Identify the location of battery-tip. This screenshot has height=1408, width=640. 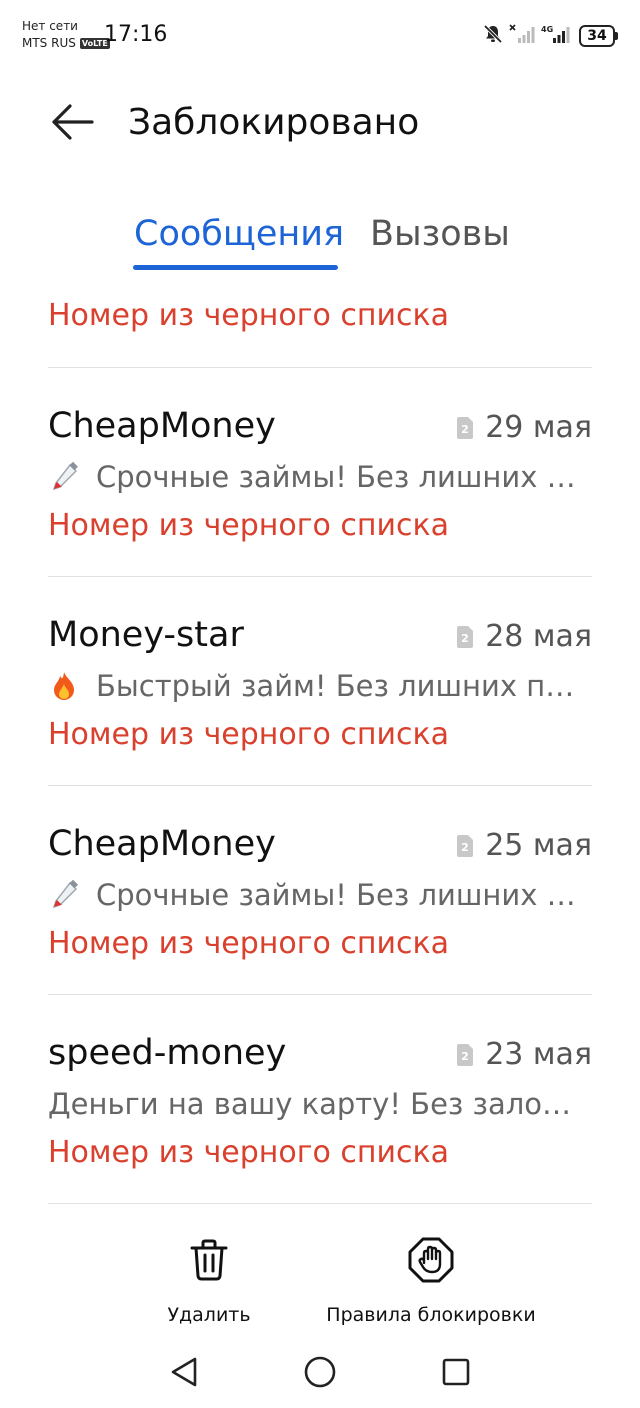
(616, 36).